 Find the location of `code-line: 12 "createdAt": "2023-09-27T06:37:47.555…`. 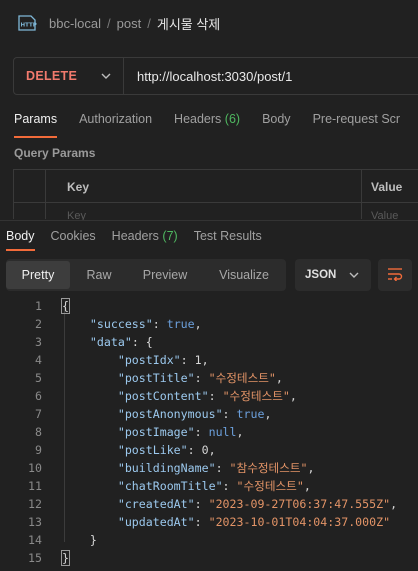

code-line: 12 "createdAt": "2023-09-27T06:37:47.555… is located at coordinates (209, 504).